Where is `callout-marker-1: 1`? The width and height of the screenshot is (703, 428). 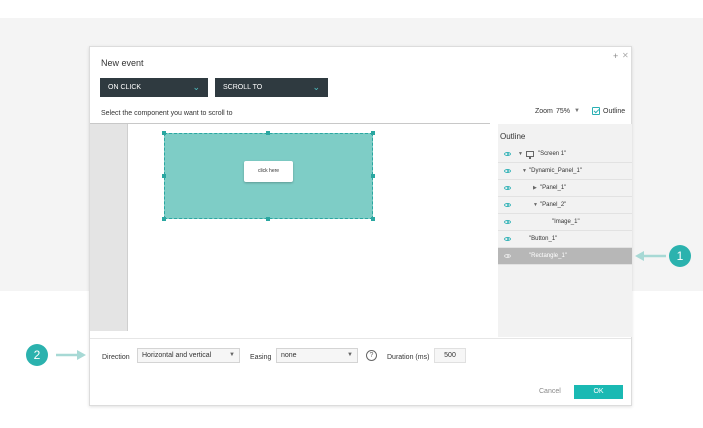 callout-marker-1: 1 is located at coordinates (680, 256).